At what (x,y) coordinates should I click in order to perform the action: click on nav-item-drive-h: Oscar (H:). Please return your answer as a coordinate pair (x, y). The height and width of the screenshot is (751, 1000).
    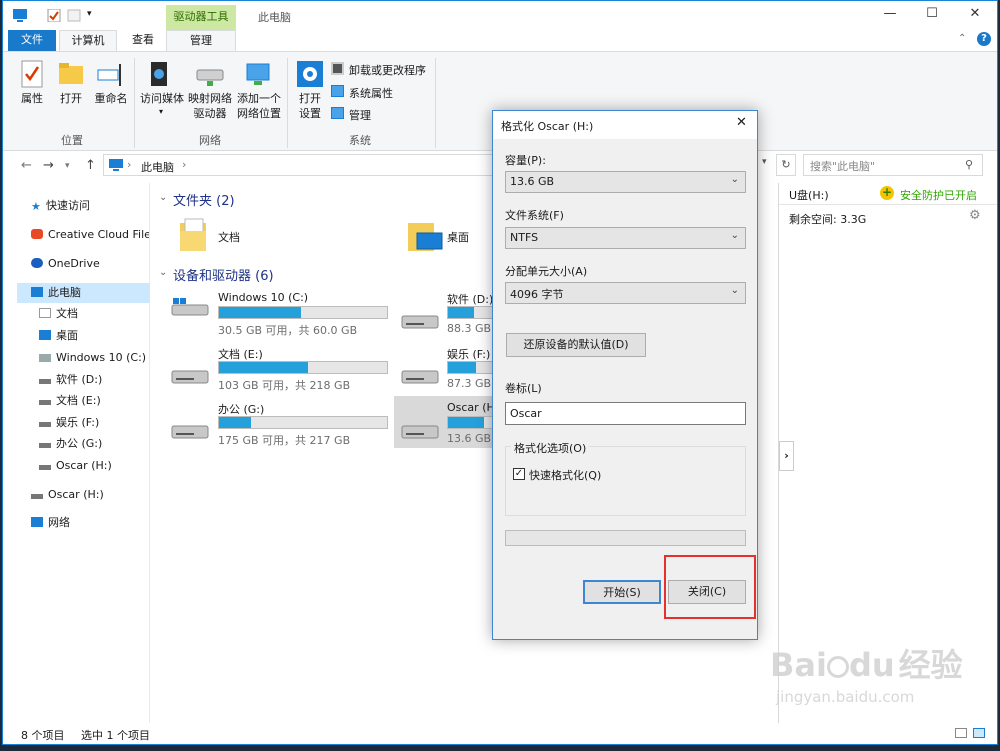
    Looking at the image, I should click on (75, 466).